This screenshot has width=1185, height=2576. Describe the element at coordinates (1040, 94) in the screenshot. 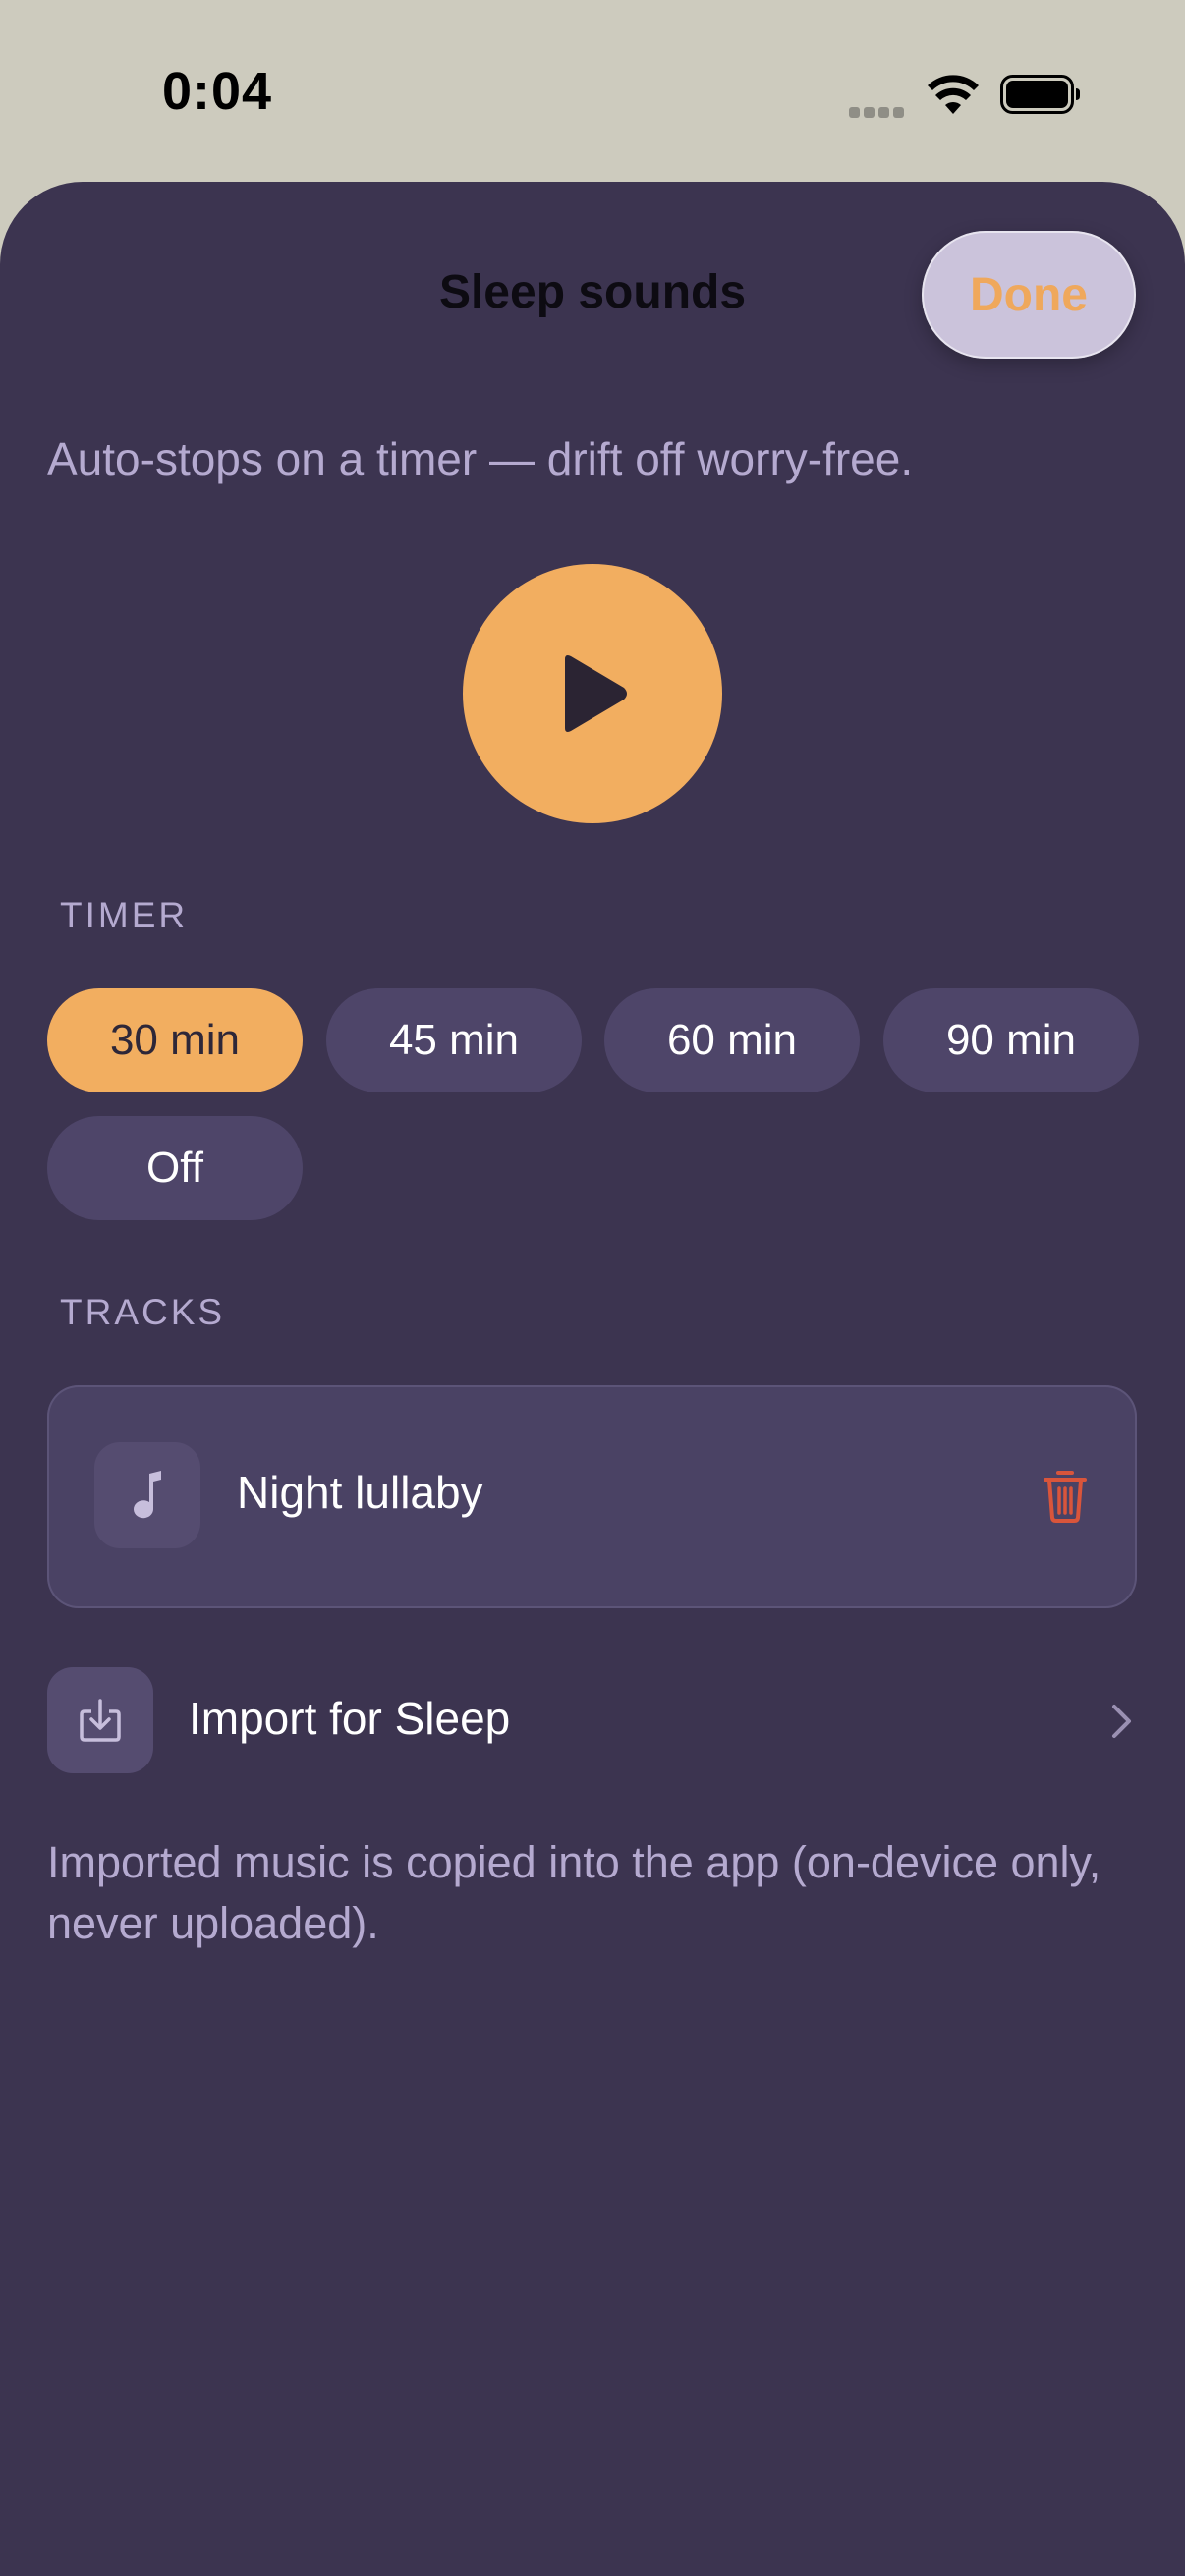

I see `battery-icon` at that location.